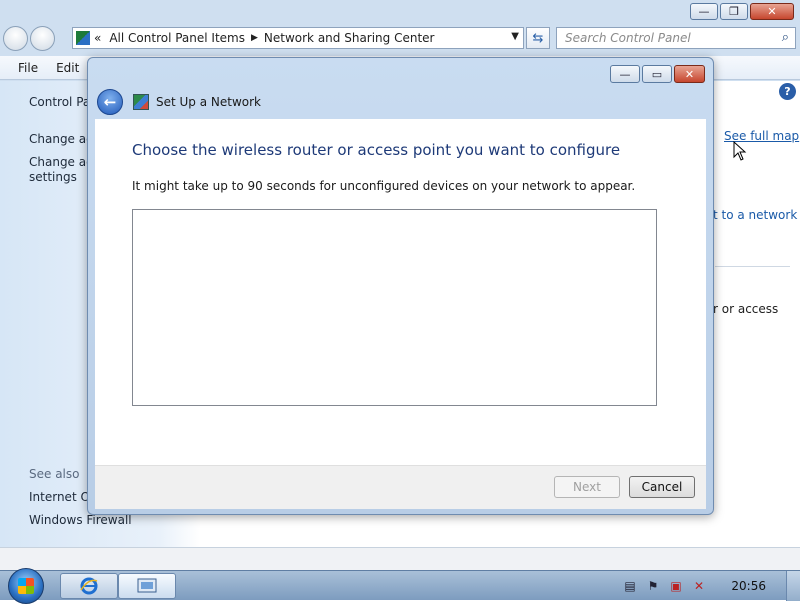 This screenshot has height=604, width=800. What do you see at coordinates (54, 474) in the screenshot?
I see `see-also-heading: See also` at bounding box center [54, 474].